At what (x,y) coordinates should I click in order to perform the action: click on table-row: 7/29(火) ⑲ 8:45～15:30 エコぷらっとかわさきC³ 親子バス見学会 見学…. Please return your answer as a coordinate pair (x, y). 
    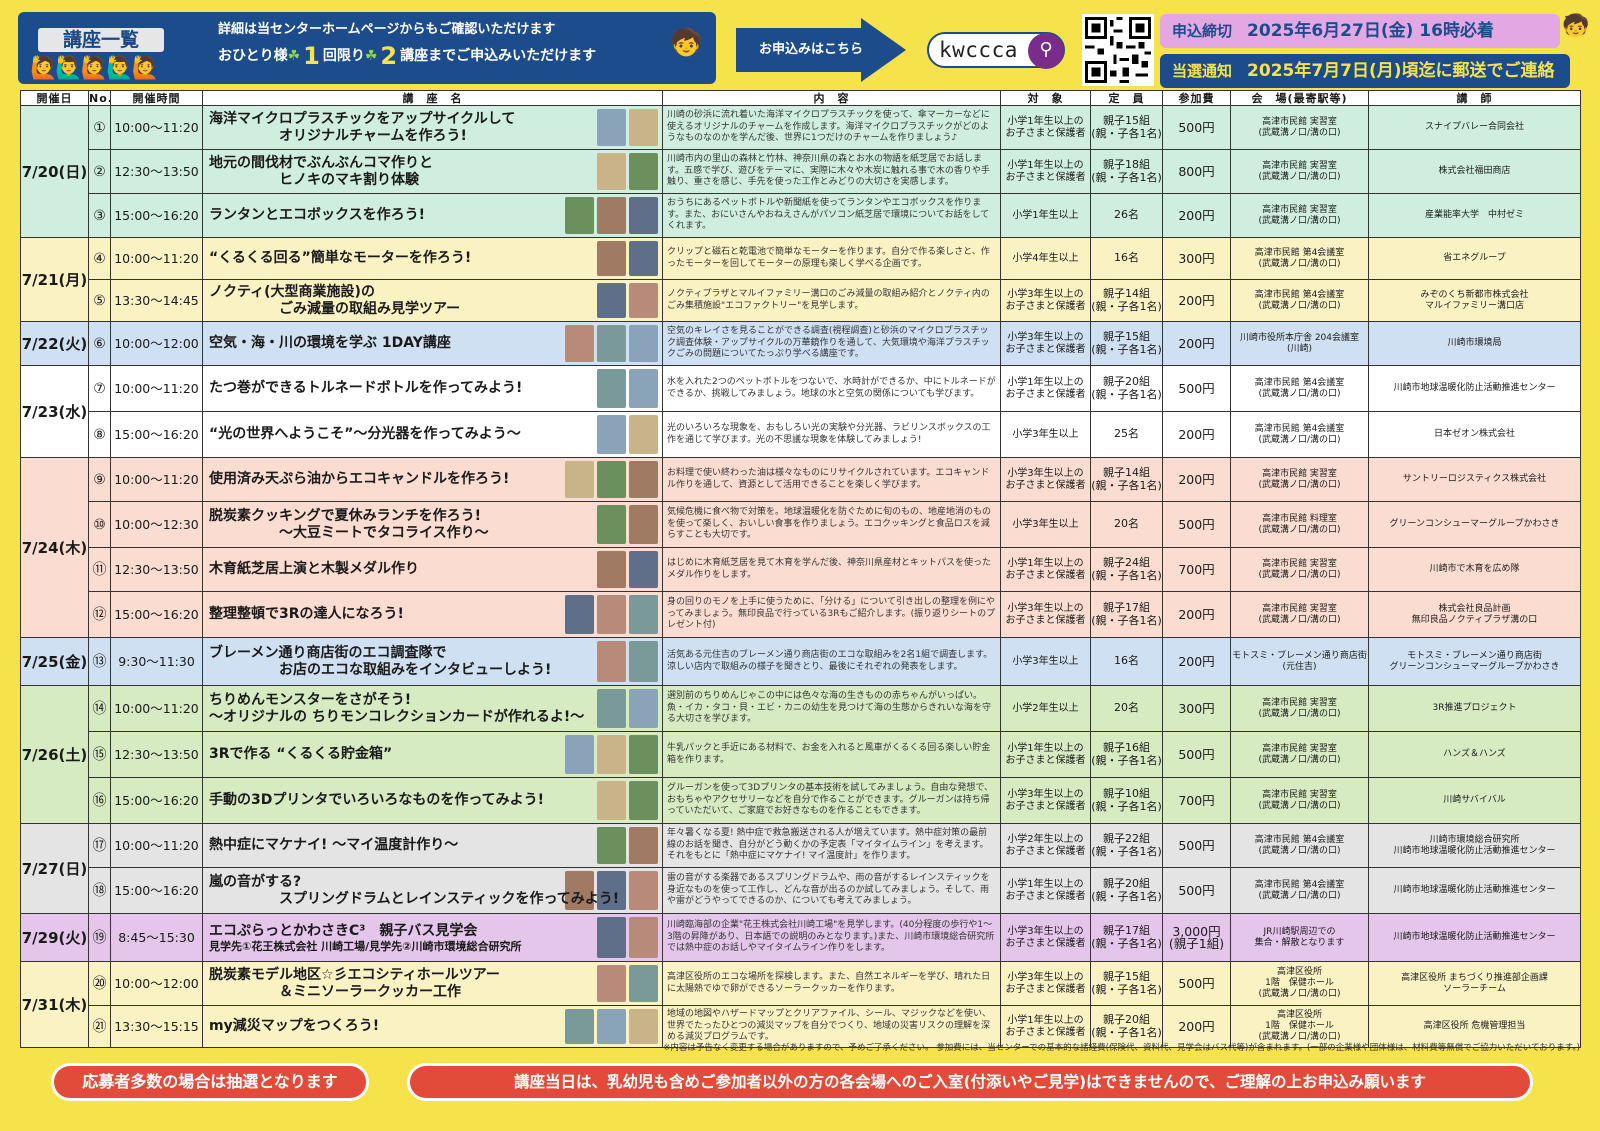
    Looking at the image, I should click on (800, 937).